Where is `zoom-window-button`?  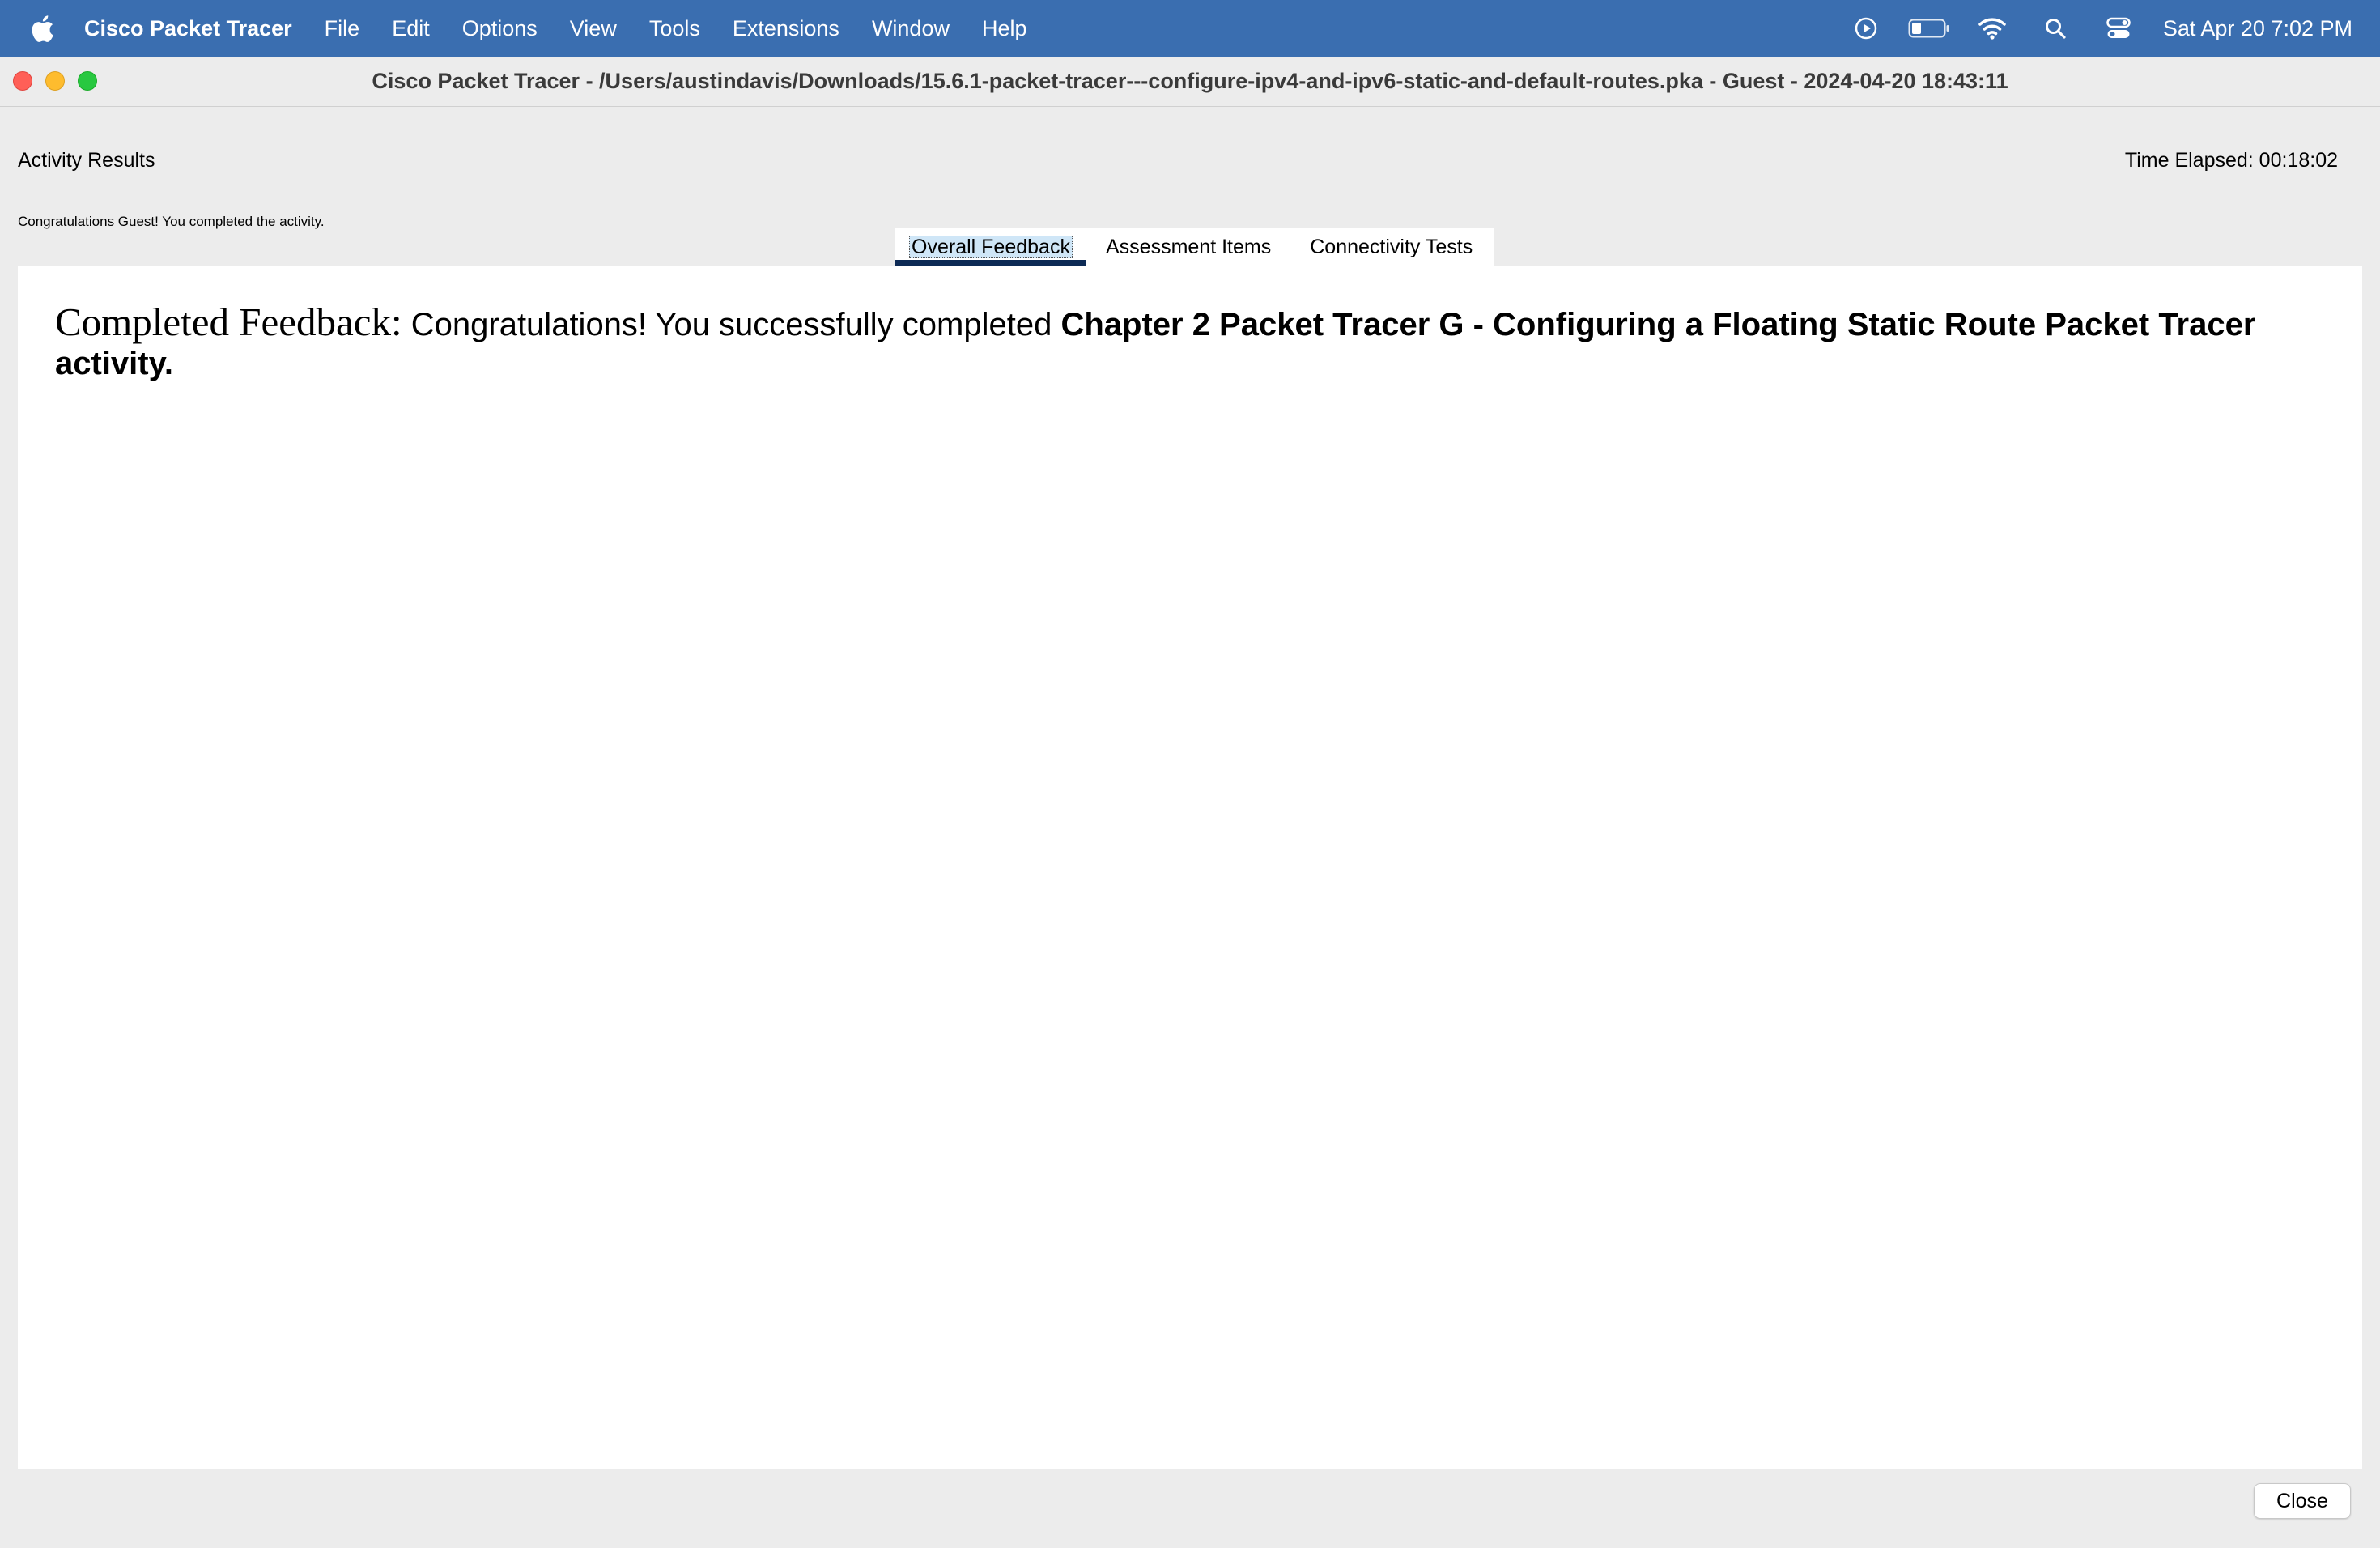
zoom-window-button is located at coordinates (87, 81).